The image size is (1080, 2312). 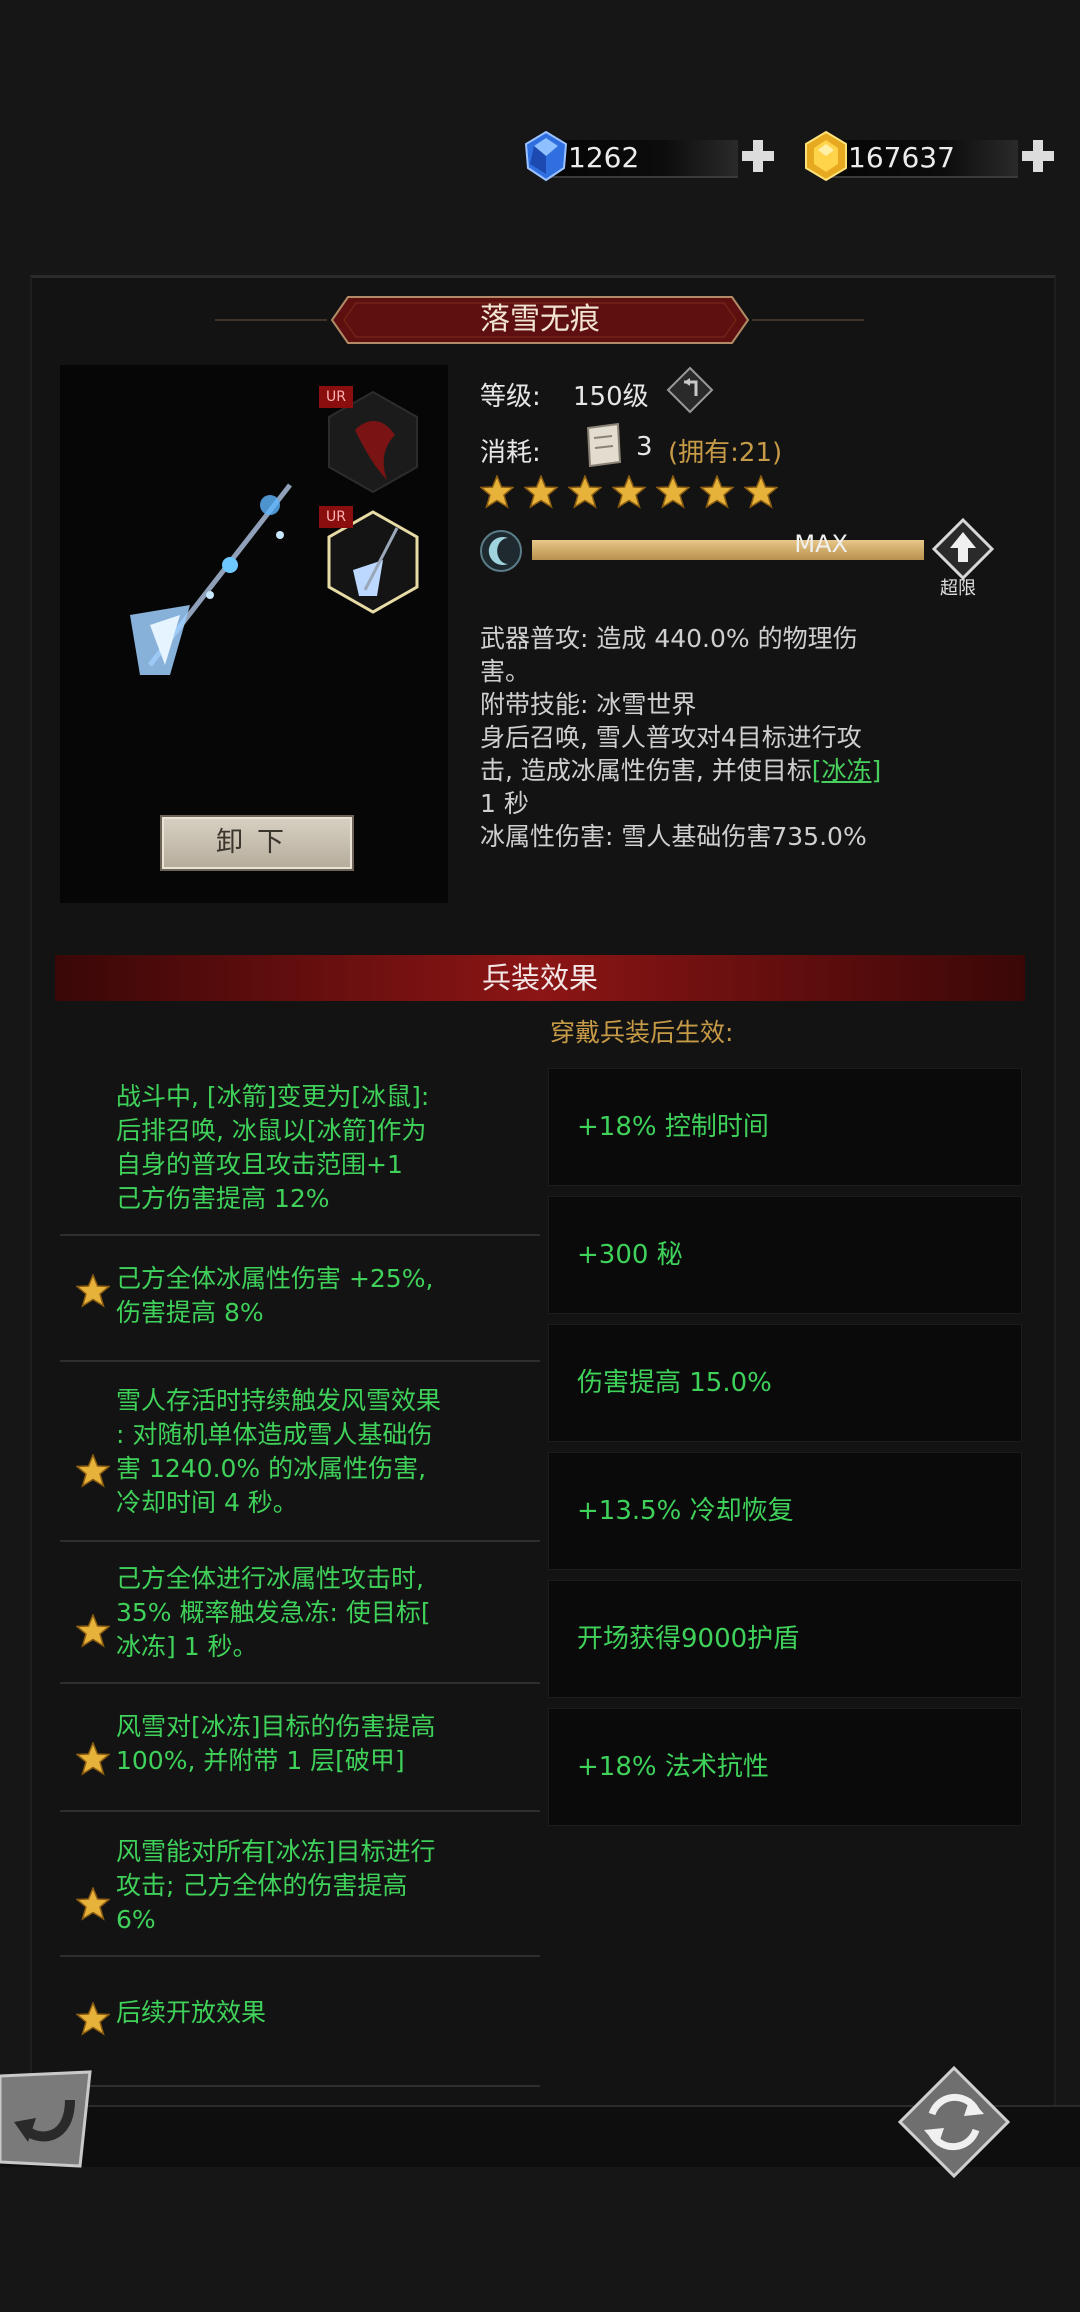 I want to click on effect-text: 风雪能对所有[冰冻]目标进行 攻击; 己方全体的伤害提高 6%, so click(x=351, y=1886).